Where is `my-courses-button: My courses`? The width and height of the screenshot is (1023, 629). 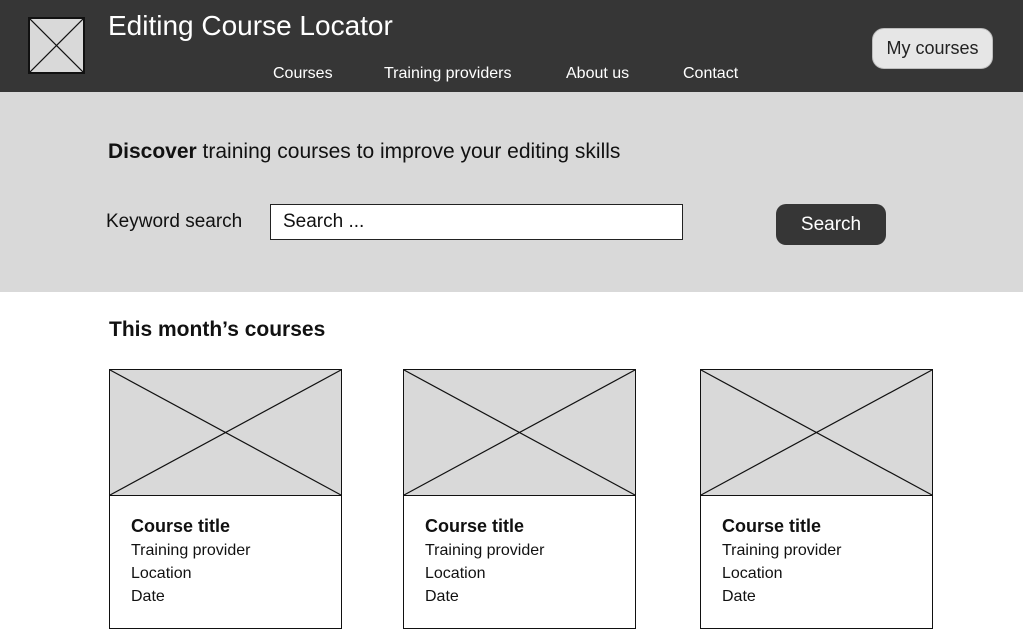 my-courses-button: My courses is located at coordinates (932, 48).